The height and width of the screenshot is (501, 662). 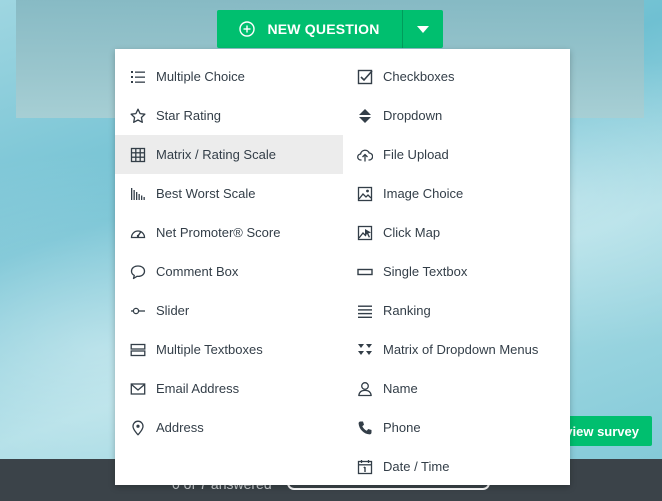 I want to click on menu-item-comment-box: Comment Box, so click(x=229, y=271).